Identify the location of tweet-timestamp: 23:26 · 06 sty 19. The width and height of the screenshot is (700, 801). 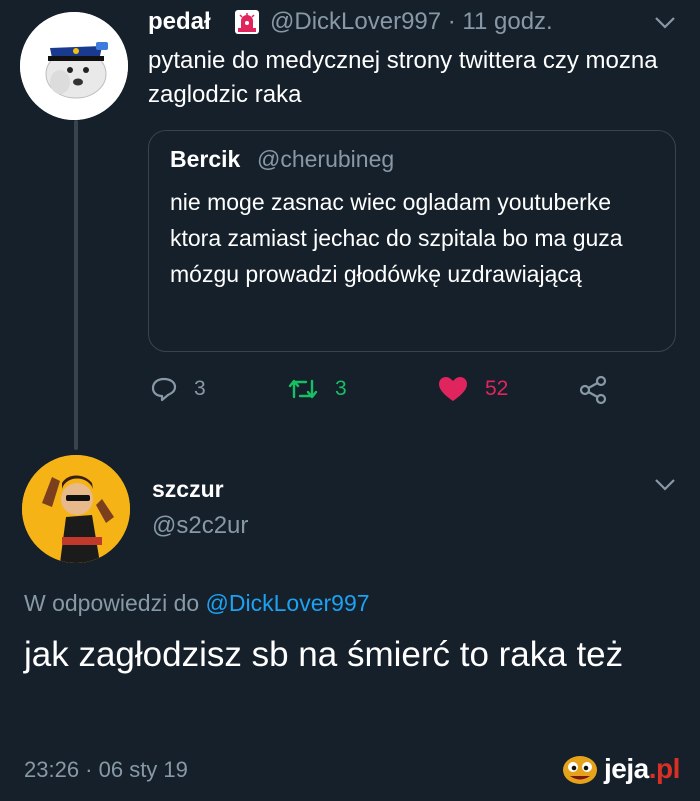
(106, 770).